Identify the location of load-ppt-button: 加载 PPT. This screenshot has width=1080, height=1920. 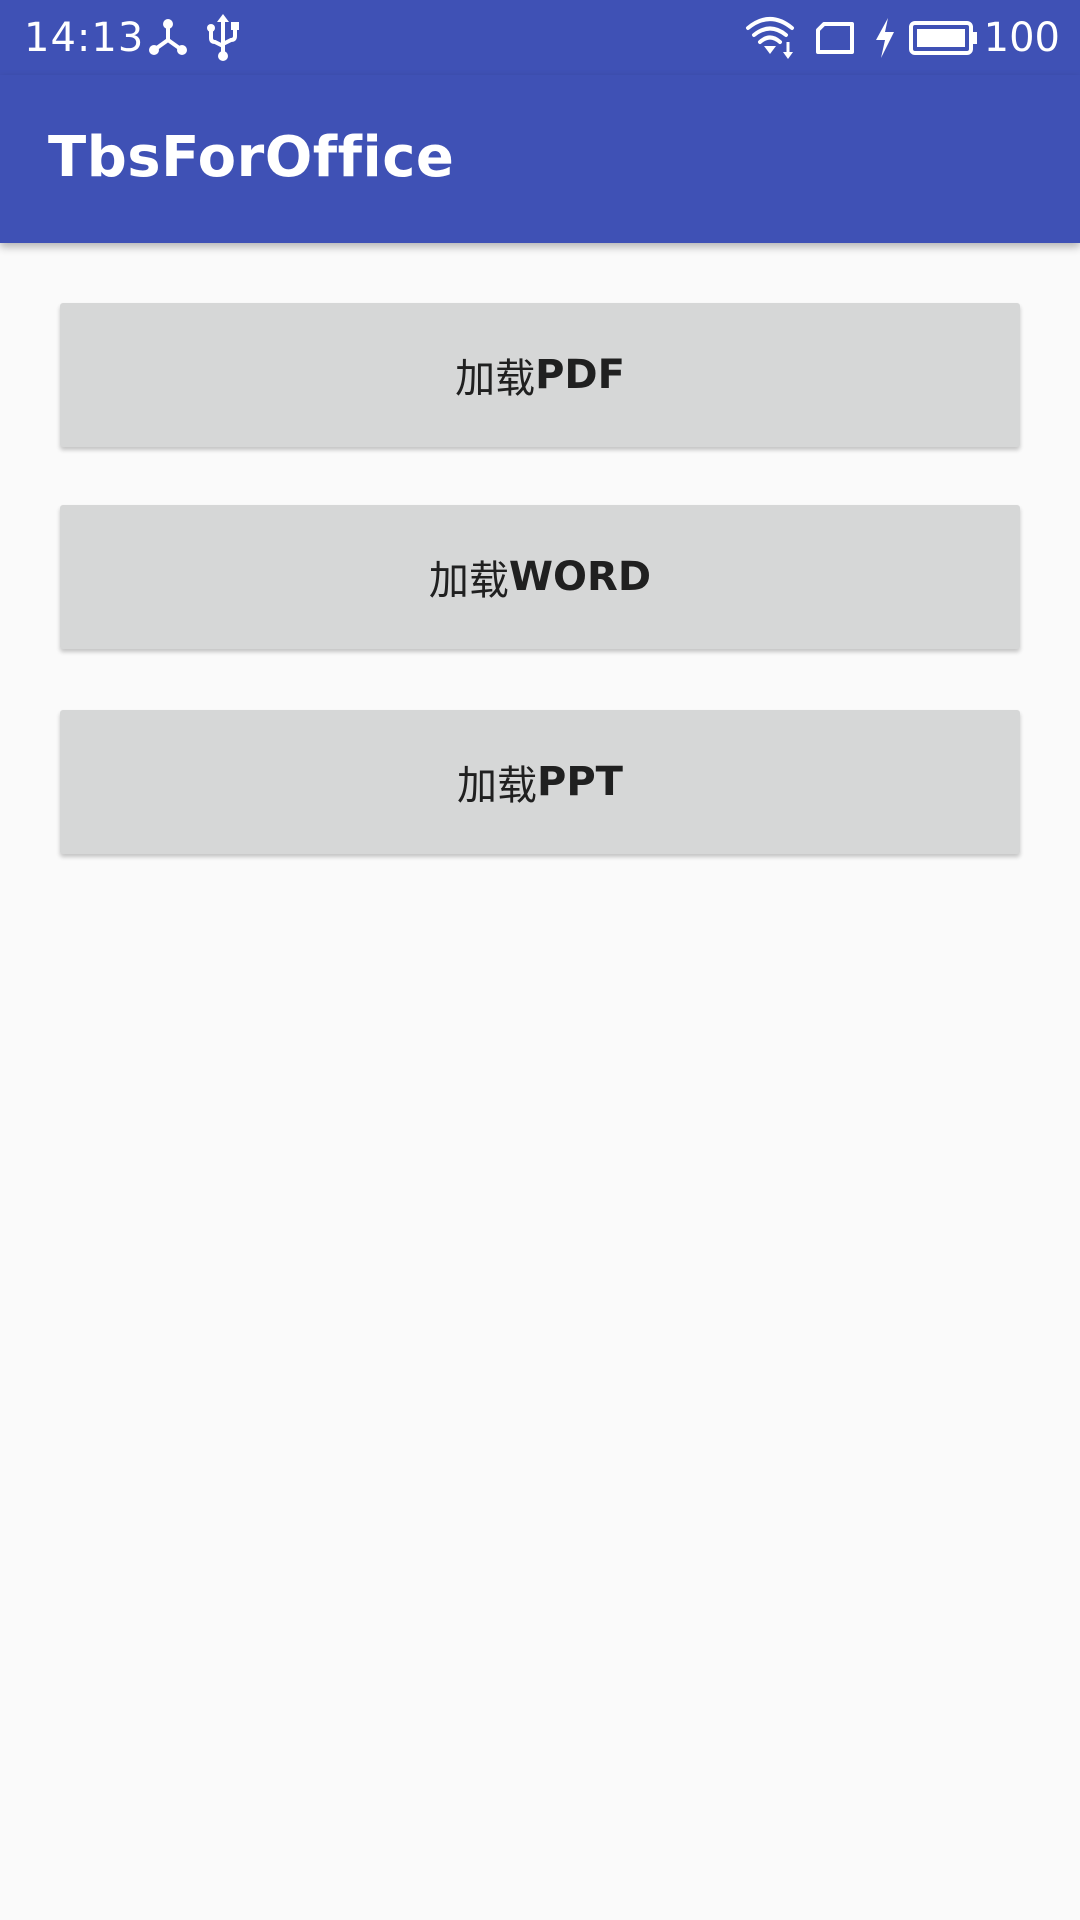
(540, 782).